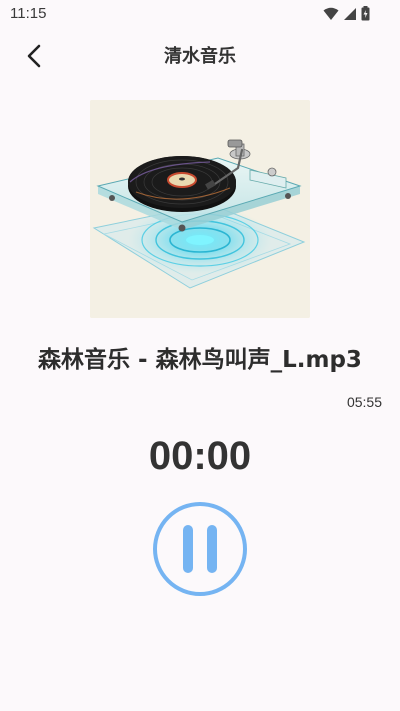 The image size is (400, 711). Describe the element at coordinates (200, 456) in the screenshot. I see `current-time: 00:00` at that location.